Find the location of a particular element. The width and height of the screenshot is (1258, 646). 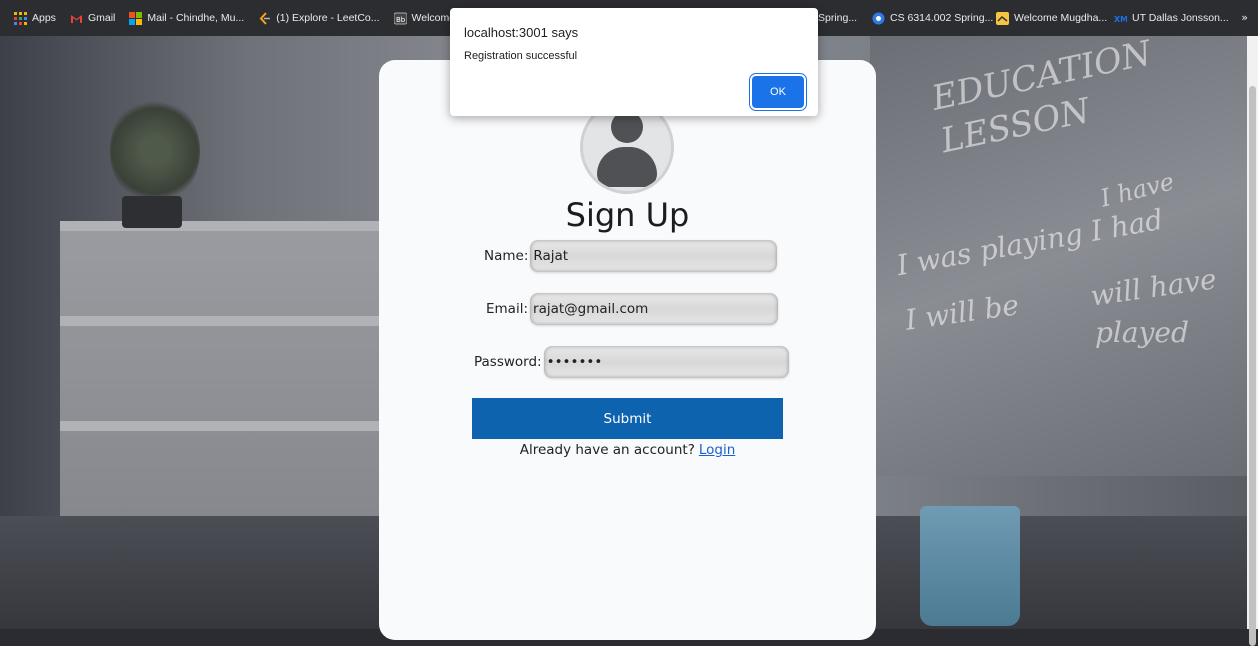

email-input: rajat@gmail.com is located at coordinates (654, 309).